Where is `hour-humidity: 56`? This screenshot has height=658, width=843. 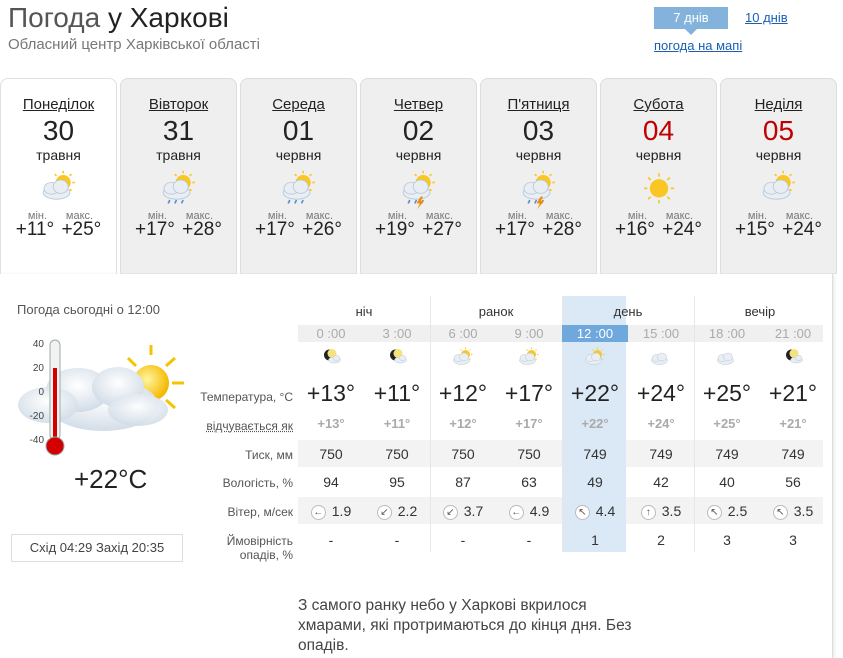 hour-humidity: 56 is located at coordinates (793, 482).